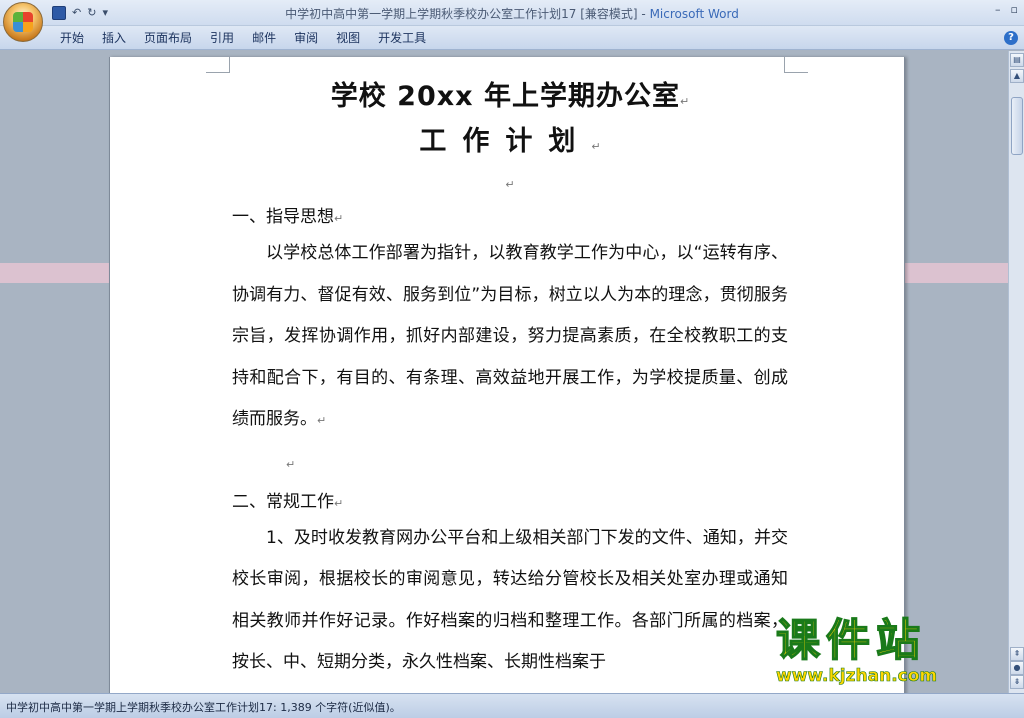 This screenshot has height=718, width=1024. What do you see at coordinates (311, 38) in the screenshot?
I see `tab-review: 审阅` at bounding box center [311, 38].